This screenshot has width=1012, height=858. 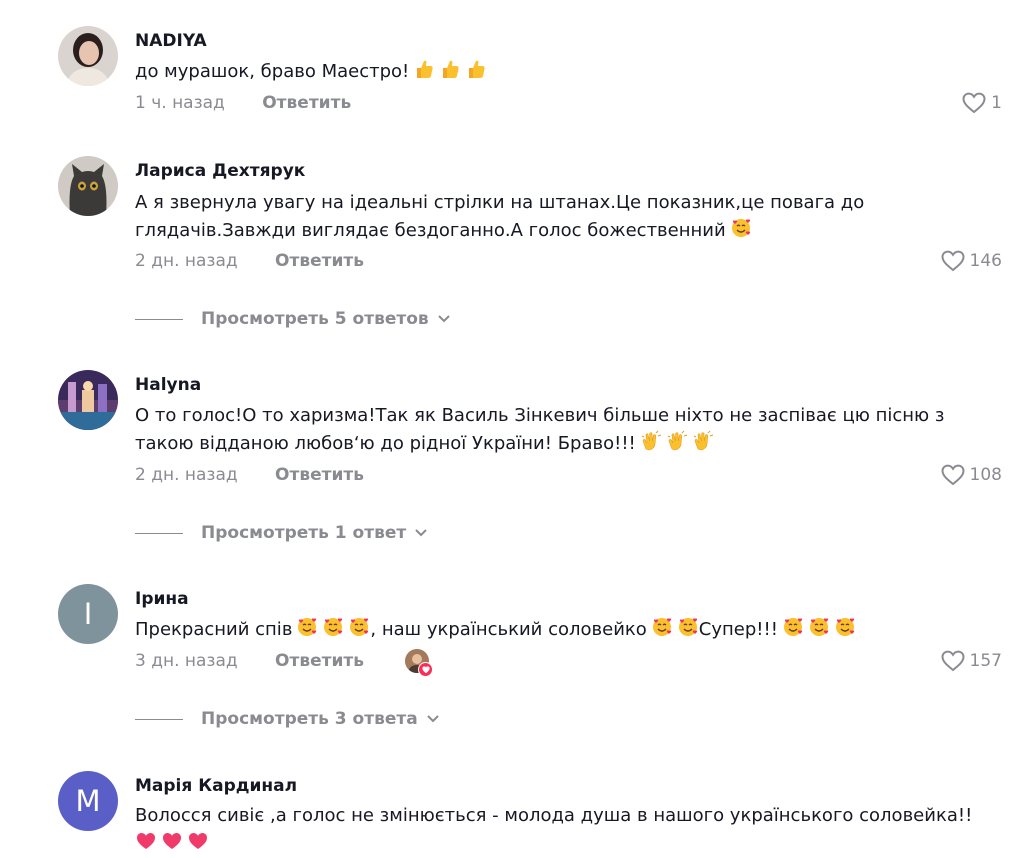 I want to click on comment-text-content: Прекрасний спів, so click(x=214, y=629).